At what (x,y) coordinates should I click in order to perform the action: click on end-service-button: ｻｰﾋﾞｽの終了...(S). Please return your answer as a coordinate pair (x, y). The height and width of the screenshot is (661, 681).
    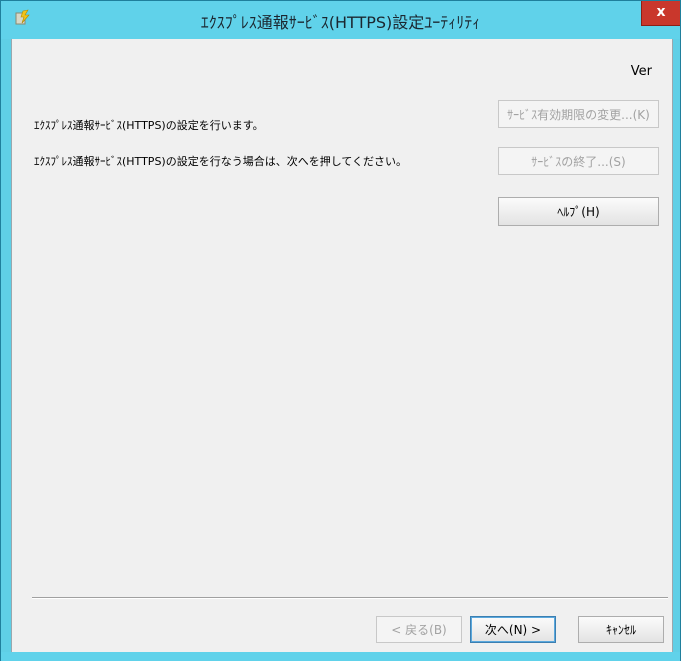
    Looking at the image, I should click on (578, 161).